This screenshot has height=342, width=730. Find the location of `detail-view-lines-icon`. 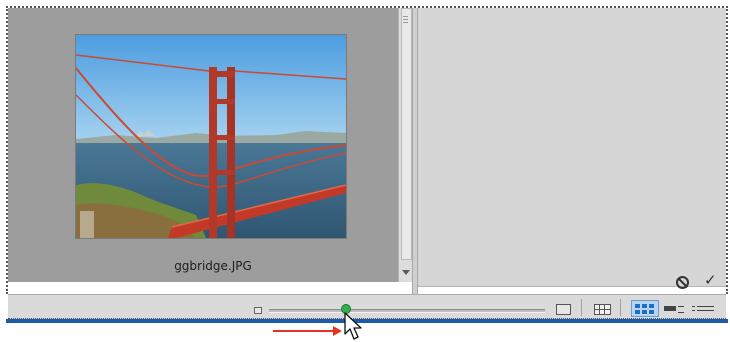

detail-view-lines-icon is located at coordinates (681, 309).